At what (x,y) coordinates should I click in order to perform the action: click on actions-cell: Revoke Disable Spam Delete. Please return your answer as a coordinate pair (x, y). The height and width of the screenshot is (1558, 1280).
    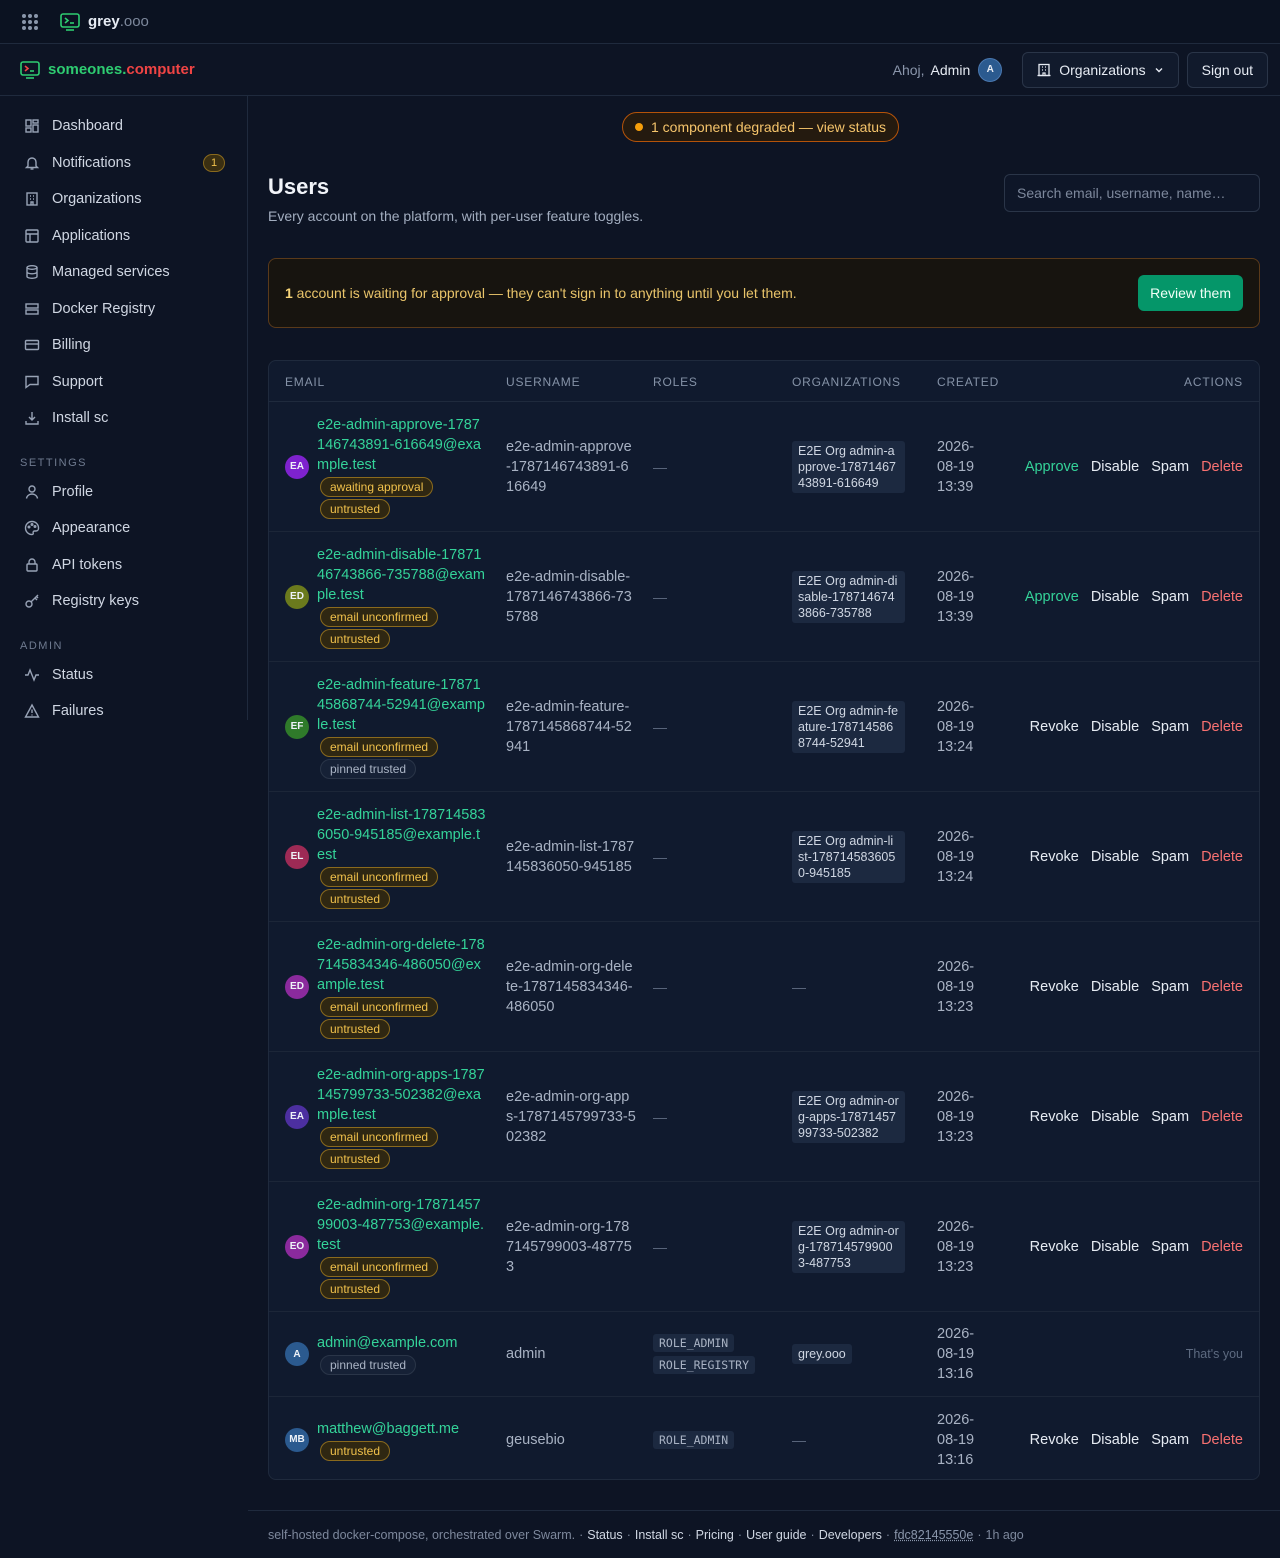
    Looking at the image, I should click on (1136, 1117).